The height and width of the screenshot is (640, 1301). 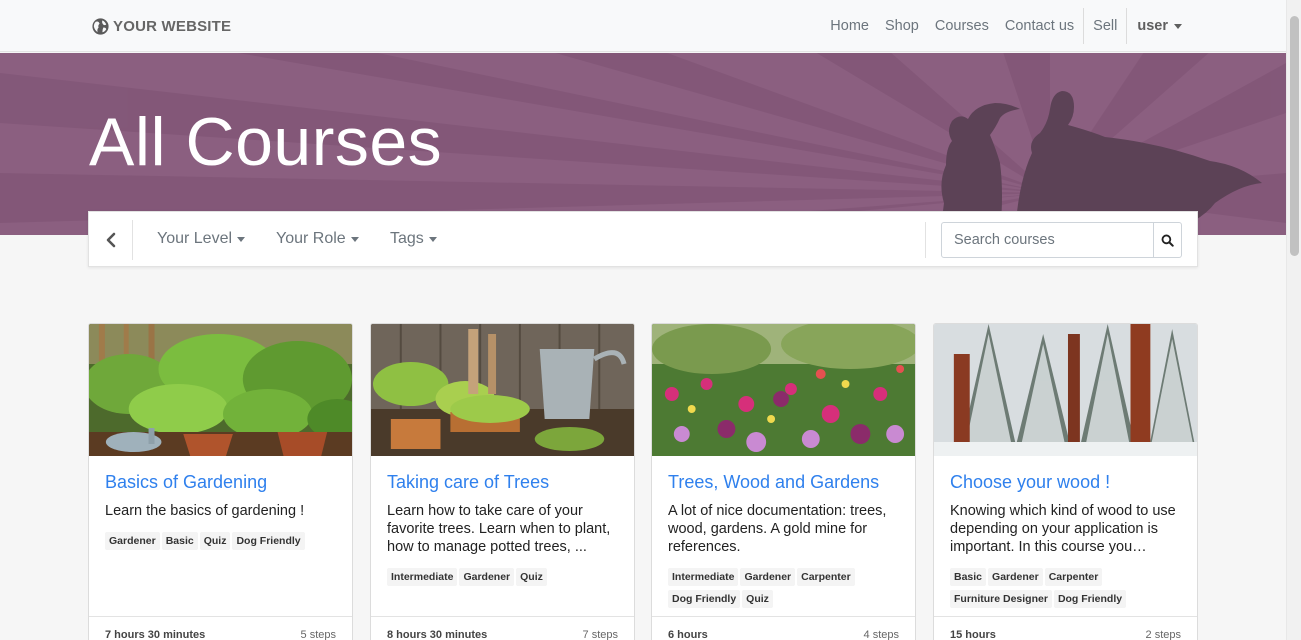 I want to click on course-title: Choose your wood !, so click(x=1065, y=482).